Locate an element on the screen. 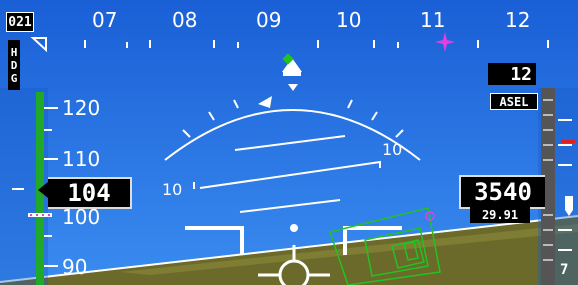  roll-pointer-base is located at coordinates (292, 74).